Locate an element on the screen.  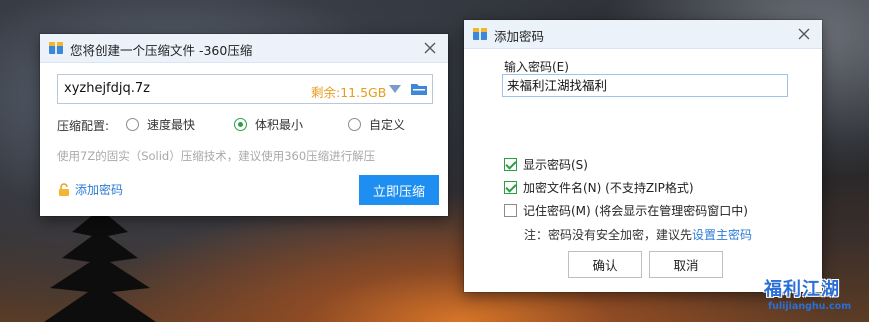
password-title-bar: 添加密码 is located at coordinates (643, 34).